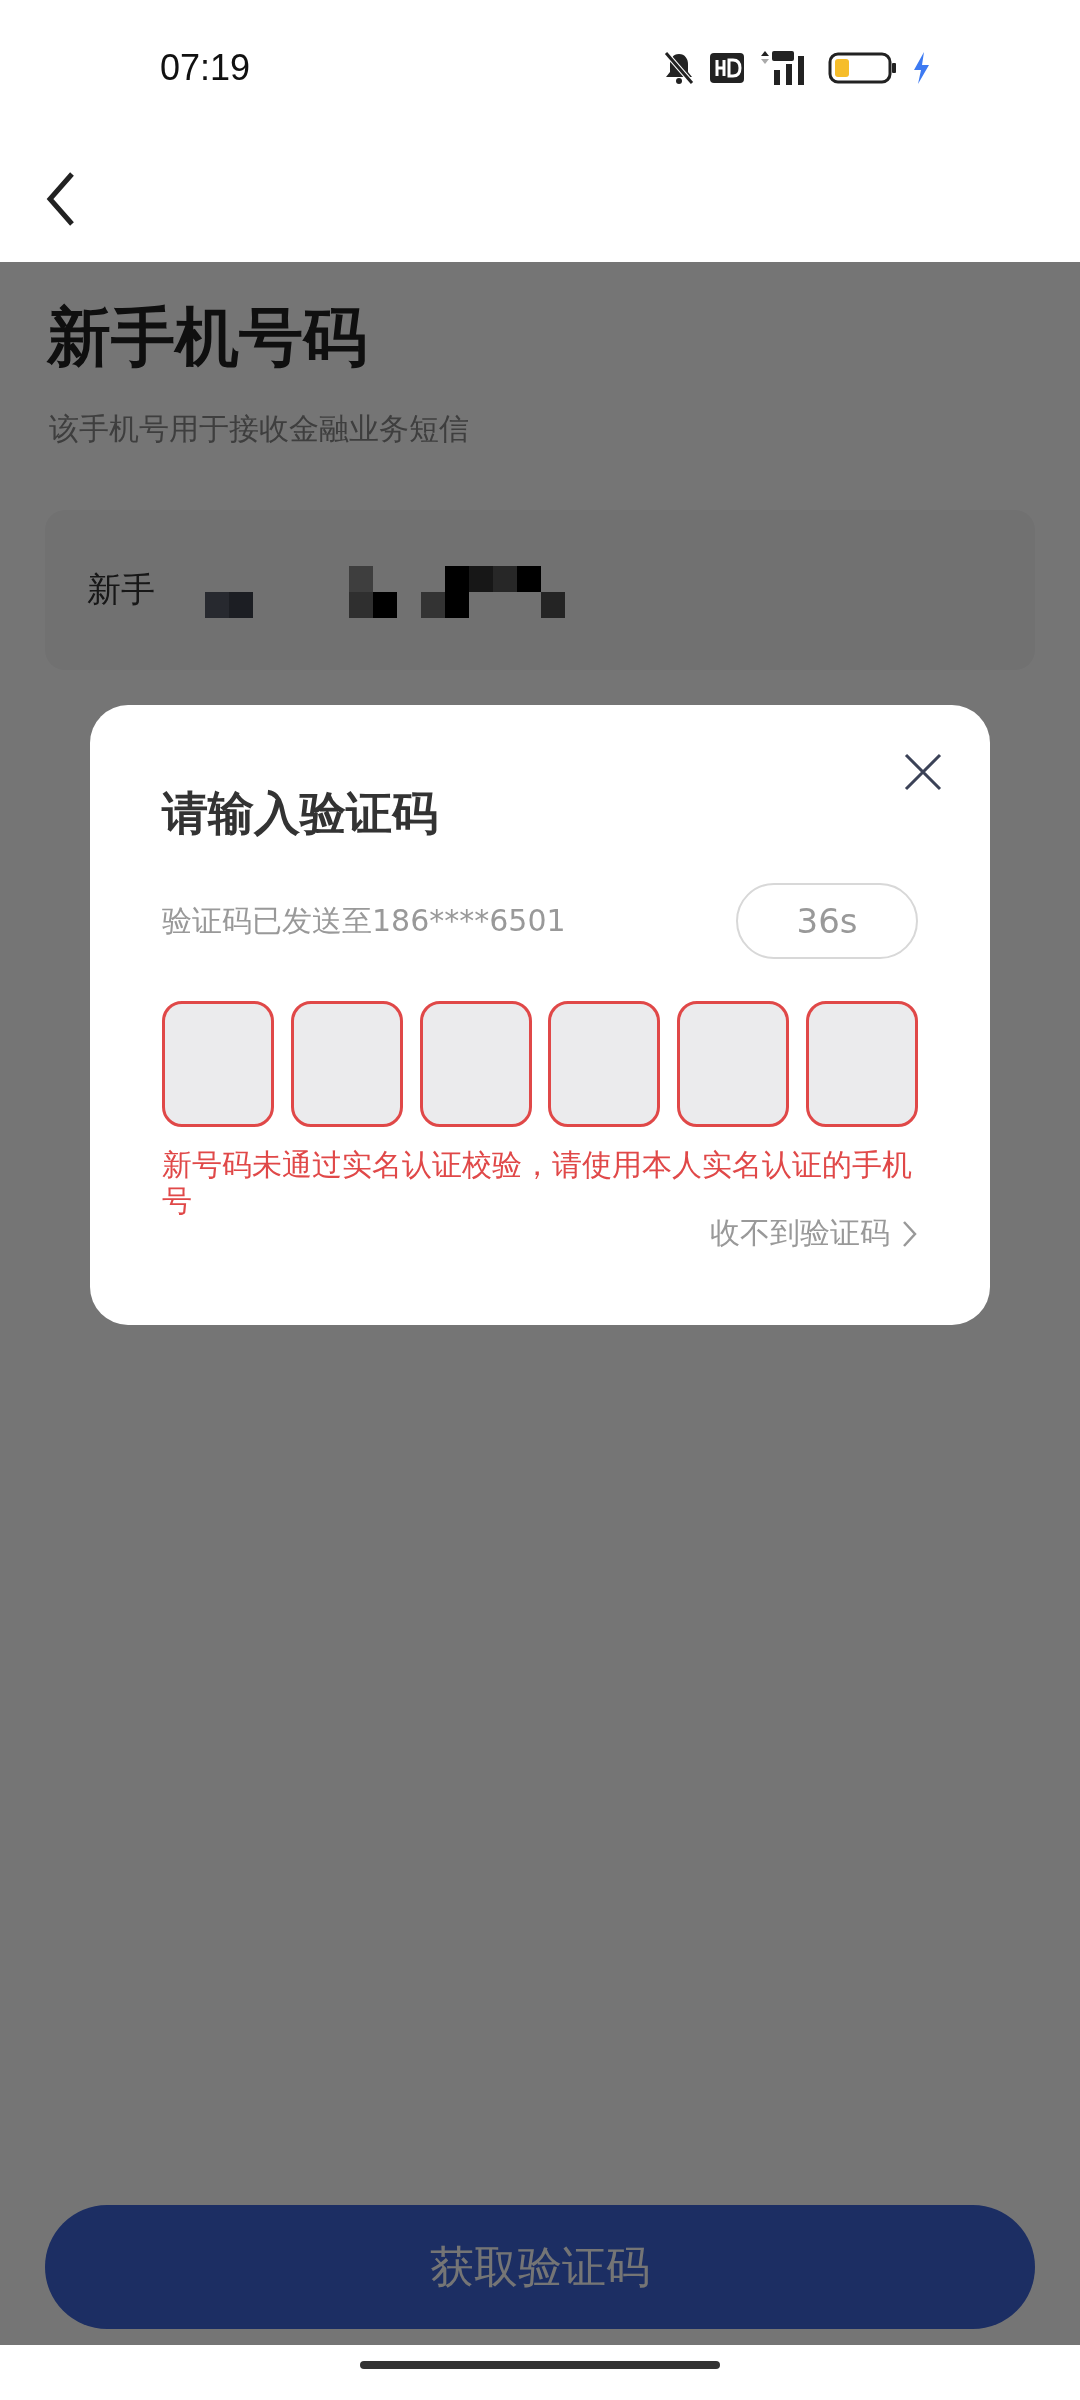 The image size is (1080, 2400). I want to click on countdown-pill: 36s, so click(827, 921).